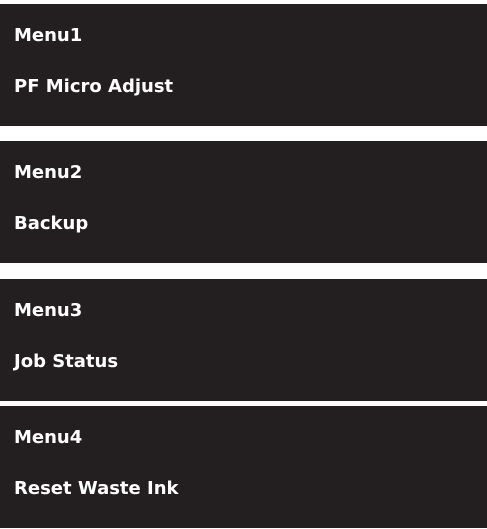 The image size is (487, 529). What do you see at coordinates (48, 172) in the screenshot?
I see `menu-title: Menu2` at bounding box center [48, 172].